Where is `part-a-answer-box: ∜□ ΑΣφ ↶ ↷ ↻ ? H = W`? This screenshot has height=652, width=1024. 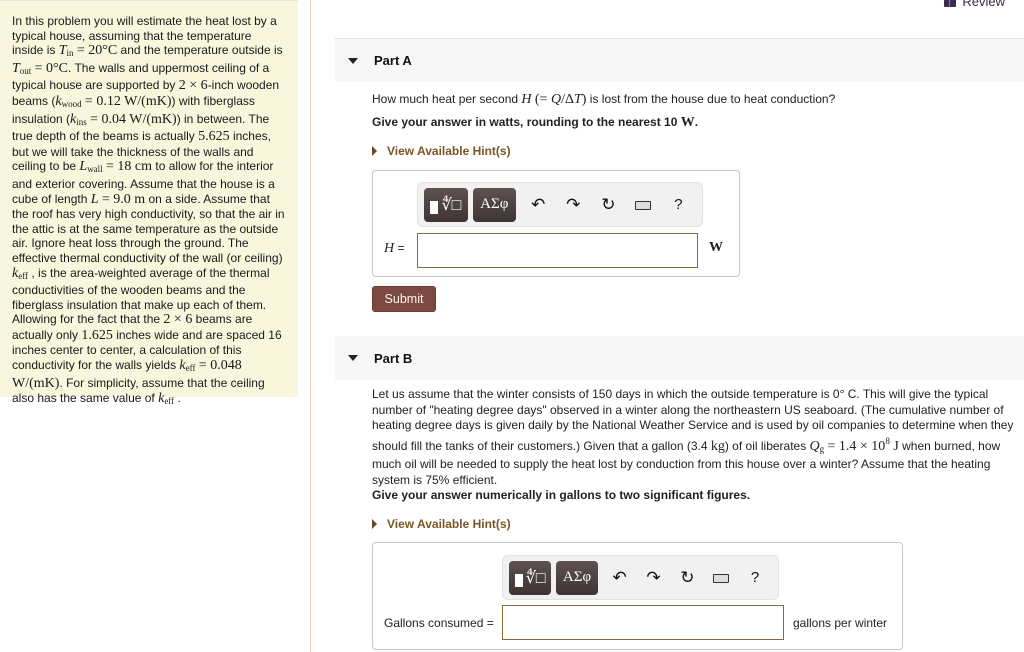 part-a-answer-box: ∜□ ΑΣφ ↶ ↷ ↻ ? H = W is located at coordinates (556, 223).